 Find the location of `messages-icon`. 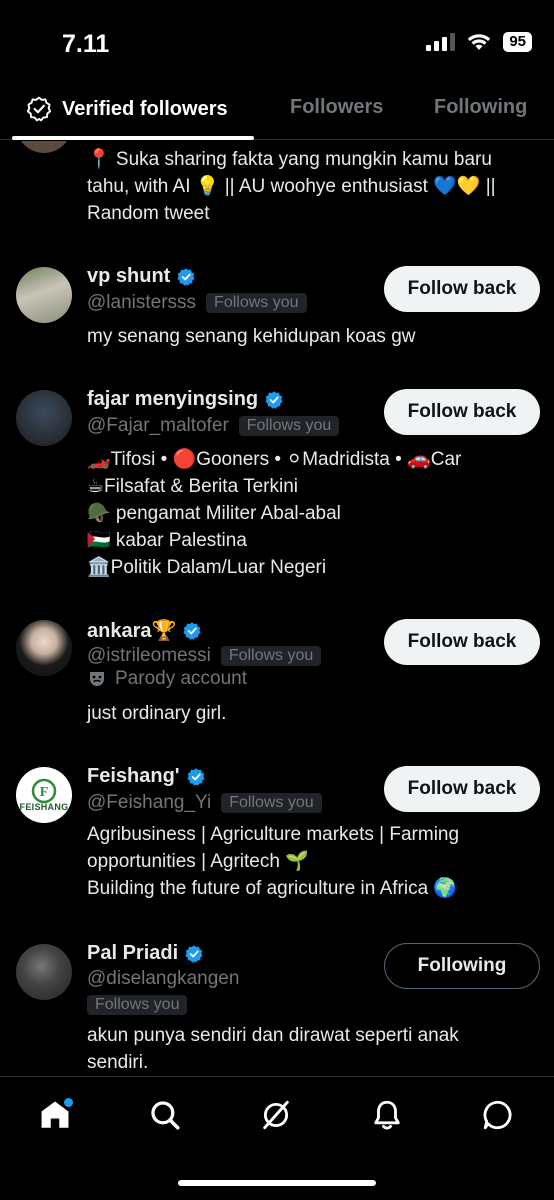

messages-icon is located at coordinates (497, 1115).